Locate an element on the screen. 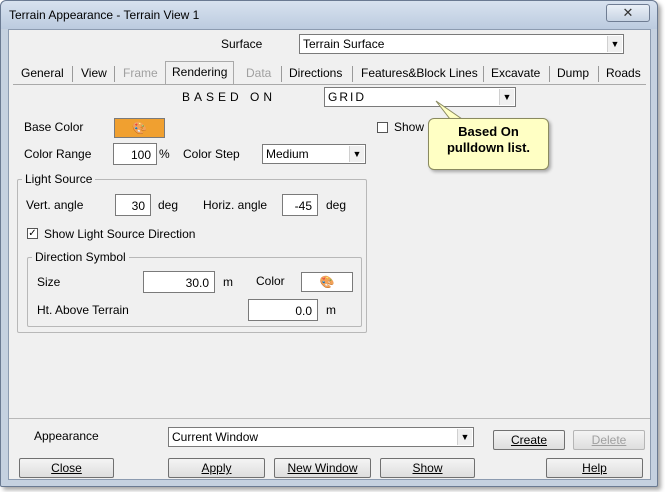  create-button-label: Create is located at coordinates (529, 440).